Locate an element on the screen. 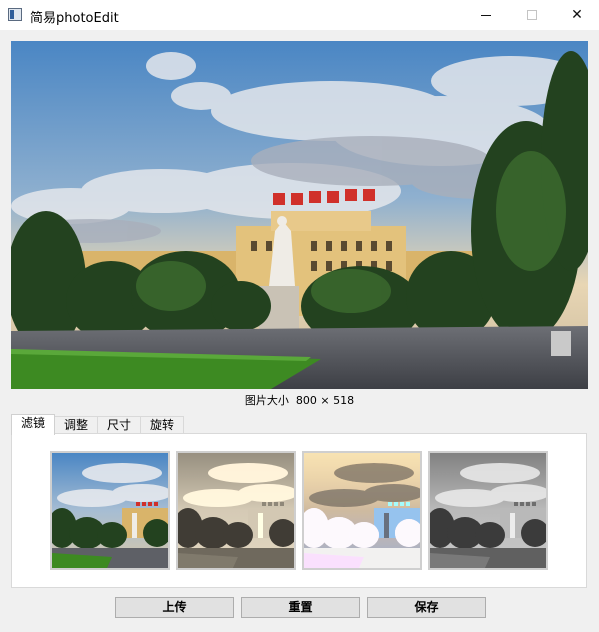 The width and height of the screenshot is (599, 632). minimize-icon is located at coordinates (486, 15).